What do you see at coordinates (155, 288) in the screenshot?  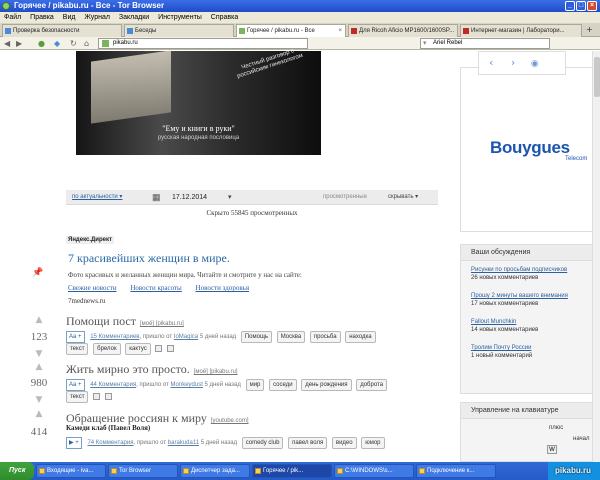 I see `ad-link-beauty-news: Новости красоты` at bounding box center [155, 288].